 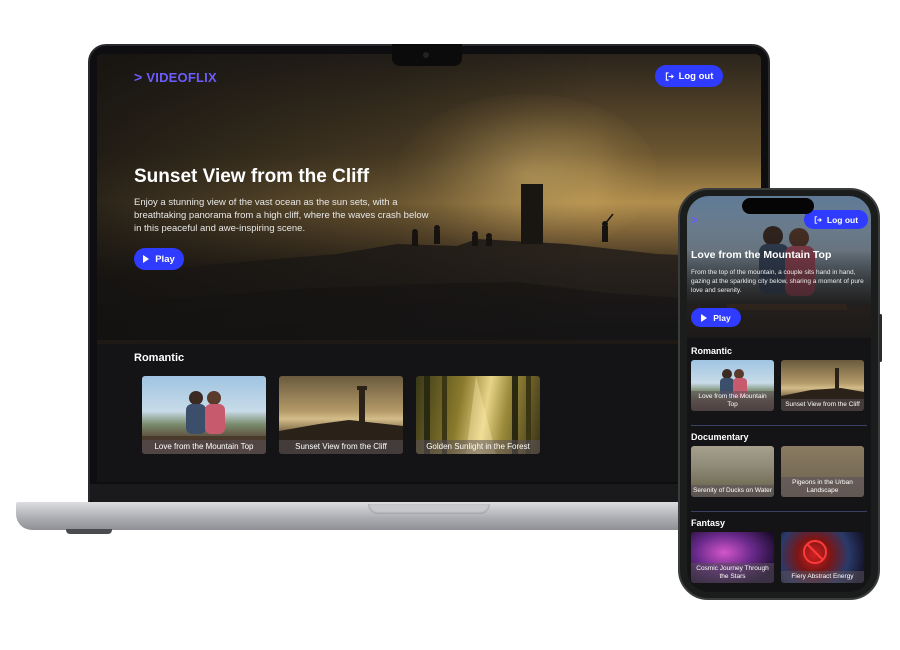 I want to click on video-title: Pigeons in the Urban Landscape, so click(x=822, y=487).